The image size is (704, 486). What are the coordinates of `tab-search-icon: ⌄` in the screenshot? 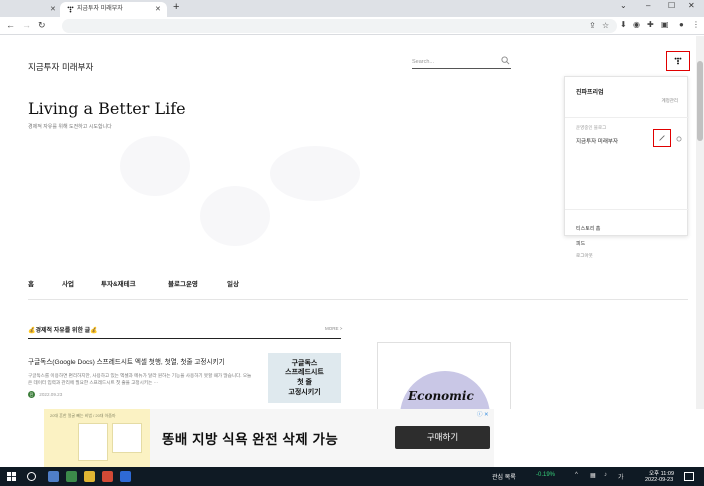 It's located at (623, 5).